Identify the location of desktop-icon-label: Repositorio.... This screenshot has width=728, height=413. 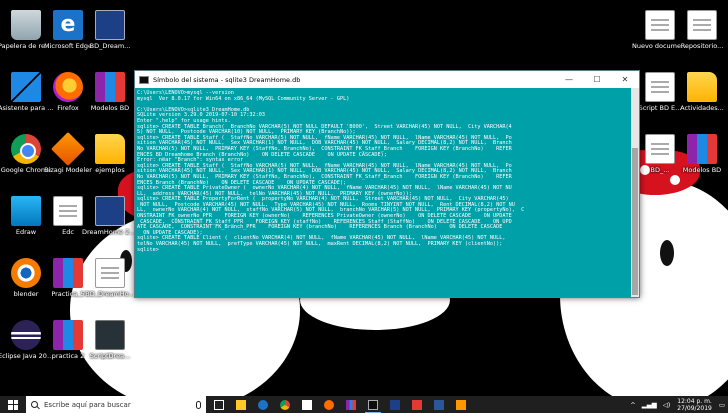
(702, 46).